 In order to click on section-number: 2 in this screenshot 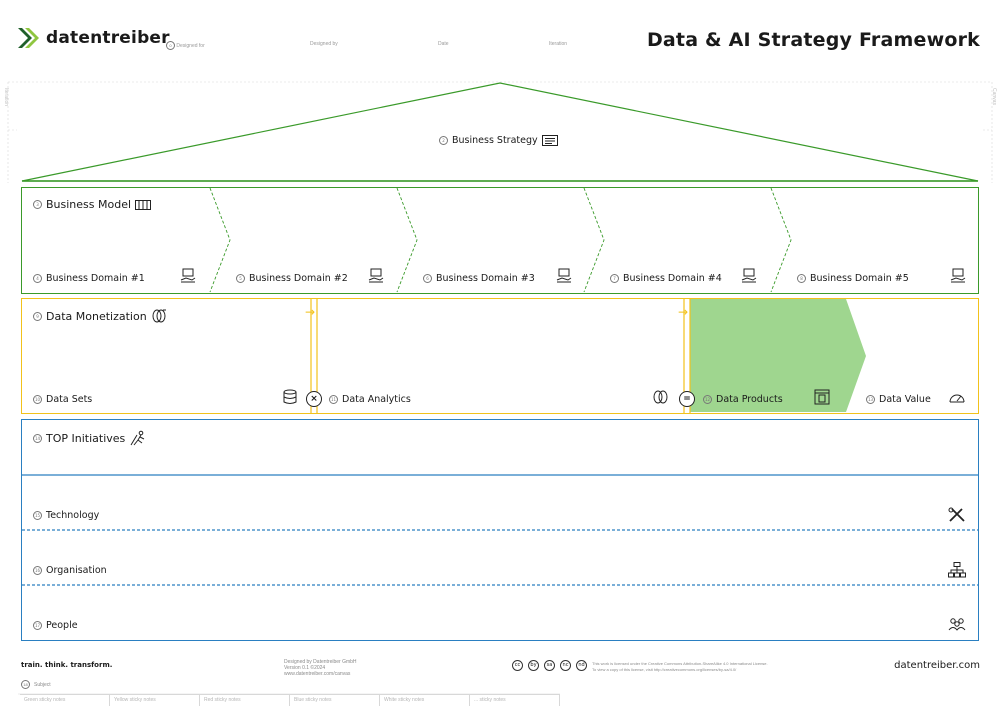, I will do `click(443, 140)`.